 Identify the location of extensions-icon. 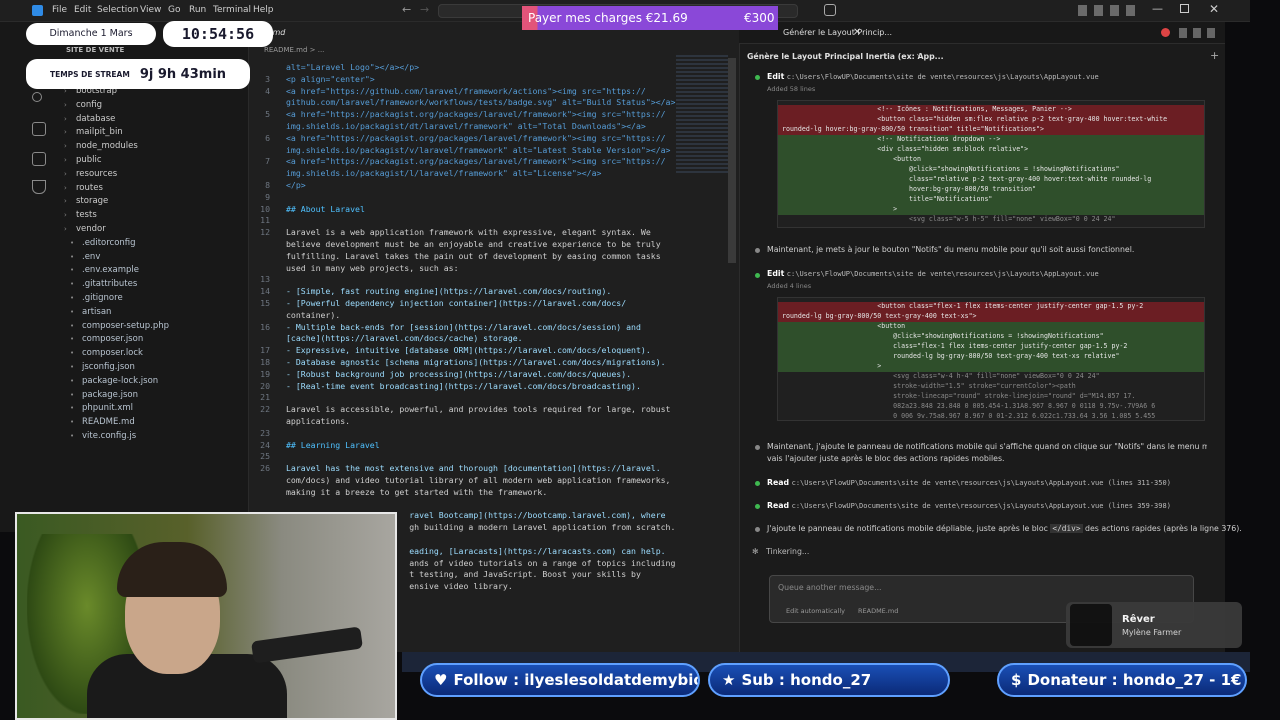
(39, 159).